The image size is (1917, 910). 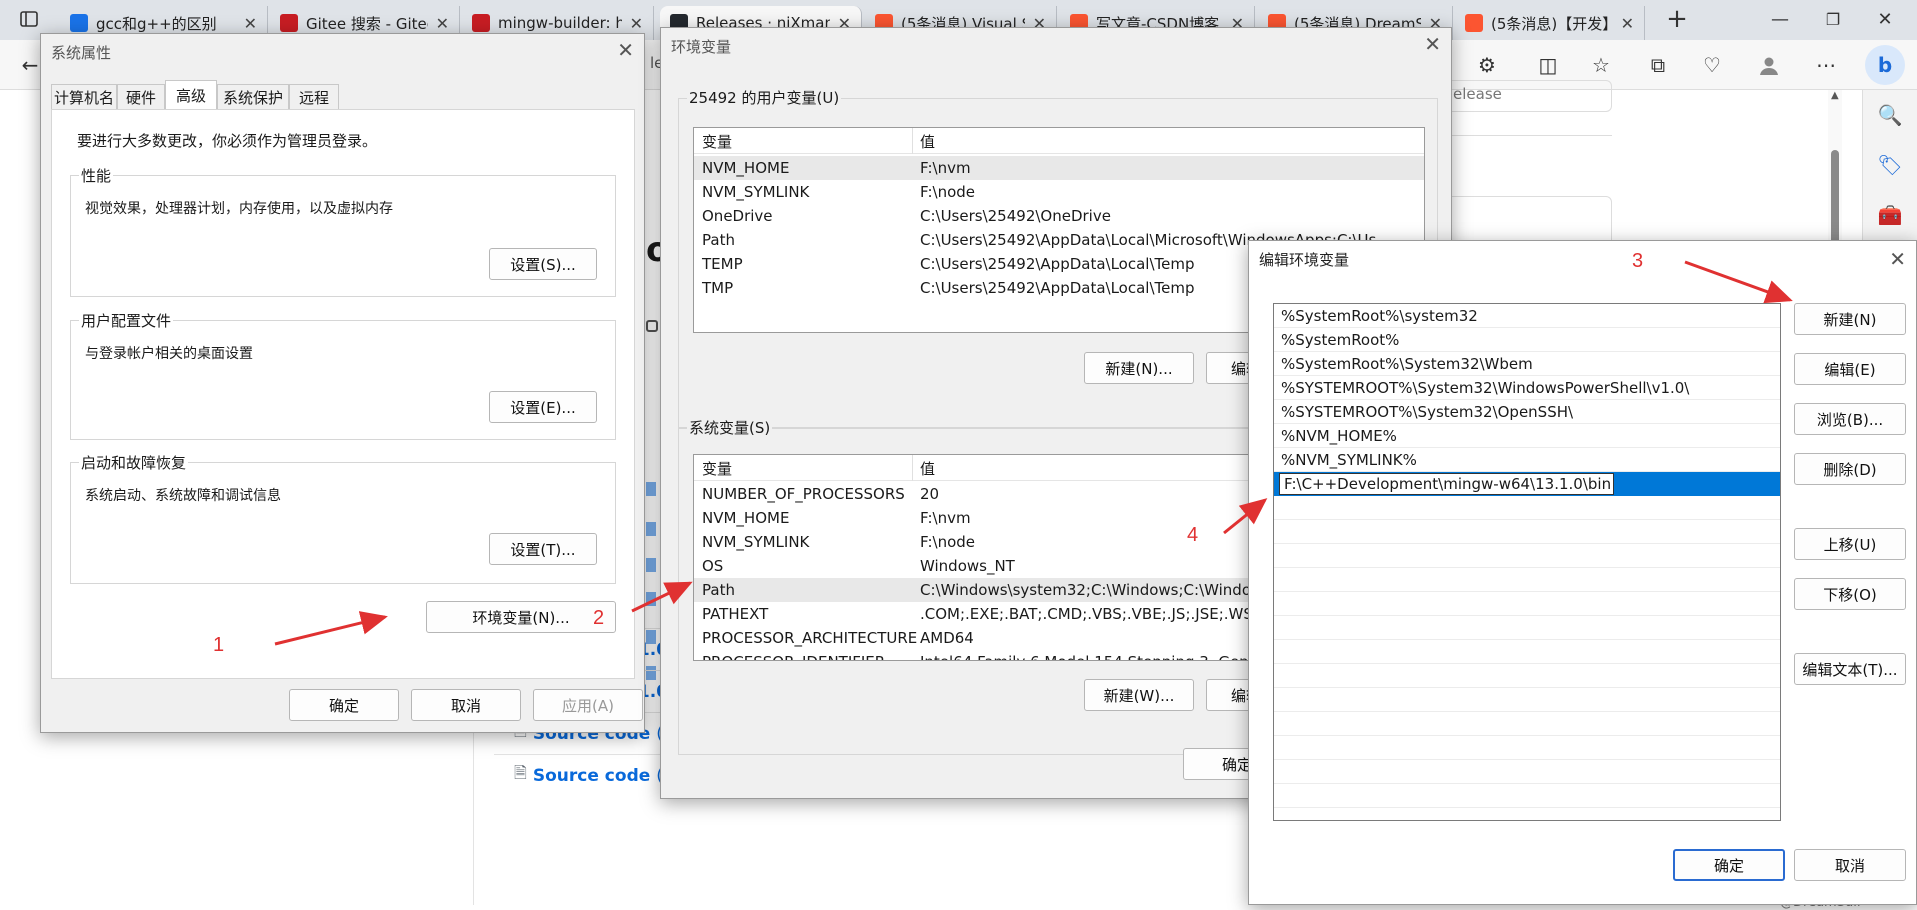 I want to click on restore-icon: ❐, so click(x=1833, y=19).